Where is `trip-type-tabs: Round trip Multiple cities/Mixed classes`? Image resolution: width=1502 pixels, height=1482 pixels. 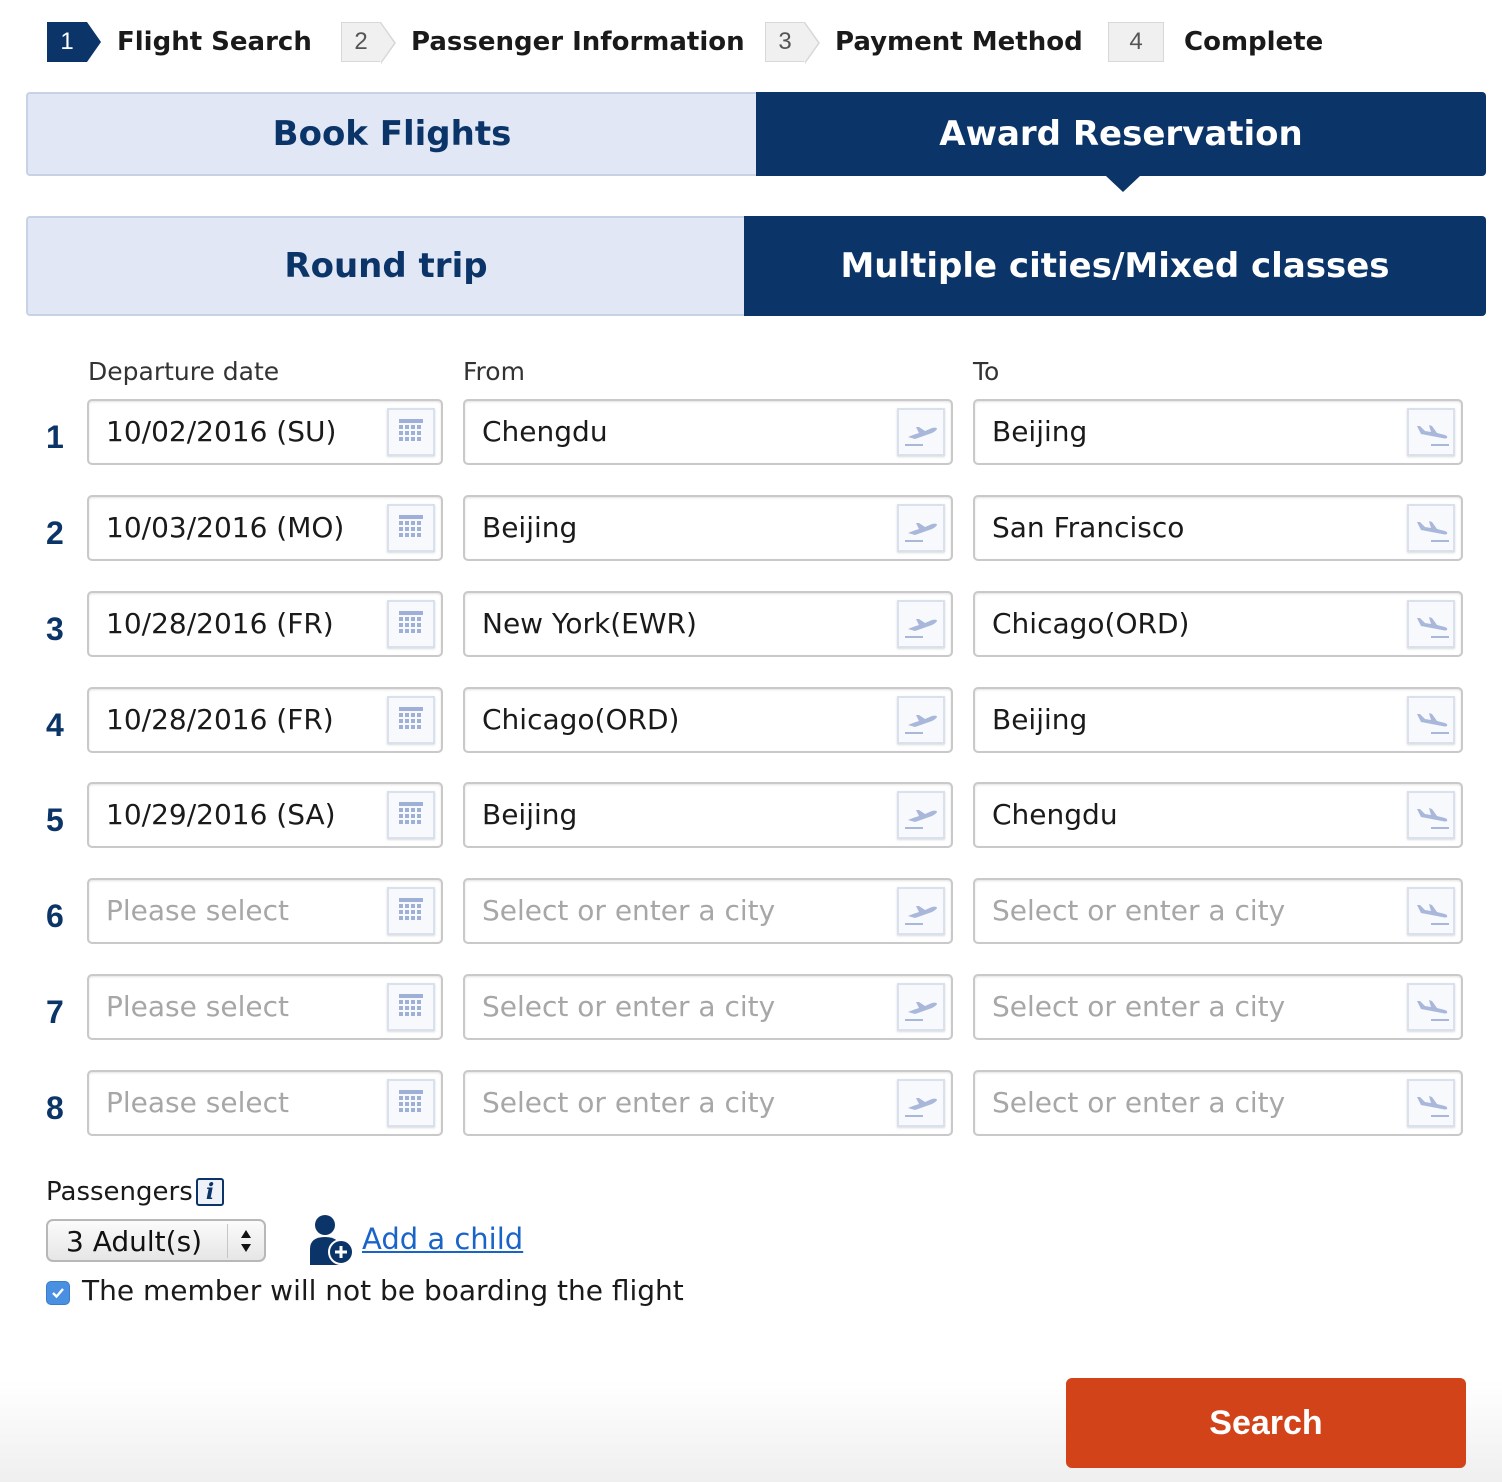
trip-type-tabs: Round trip Multiple cities/Mixed classes is located at coordinates (756, 266).